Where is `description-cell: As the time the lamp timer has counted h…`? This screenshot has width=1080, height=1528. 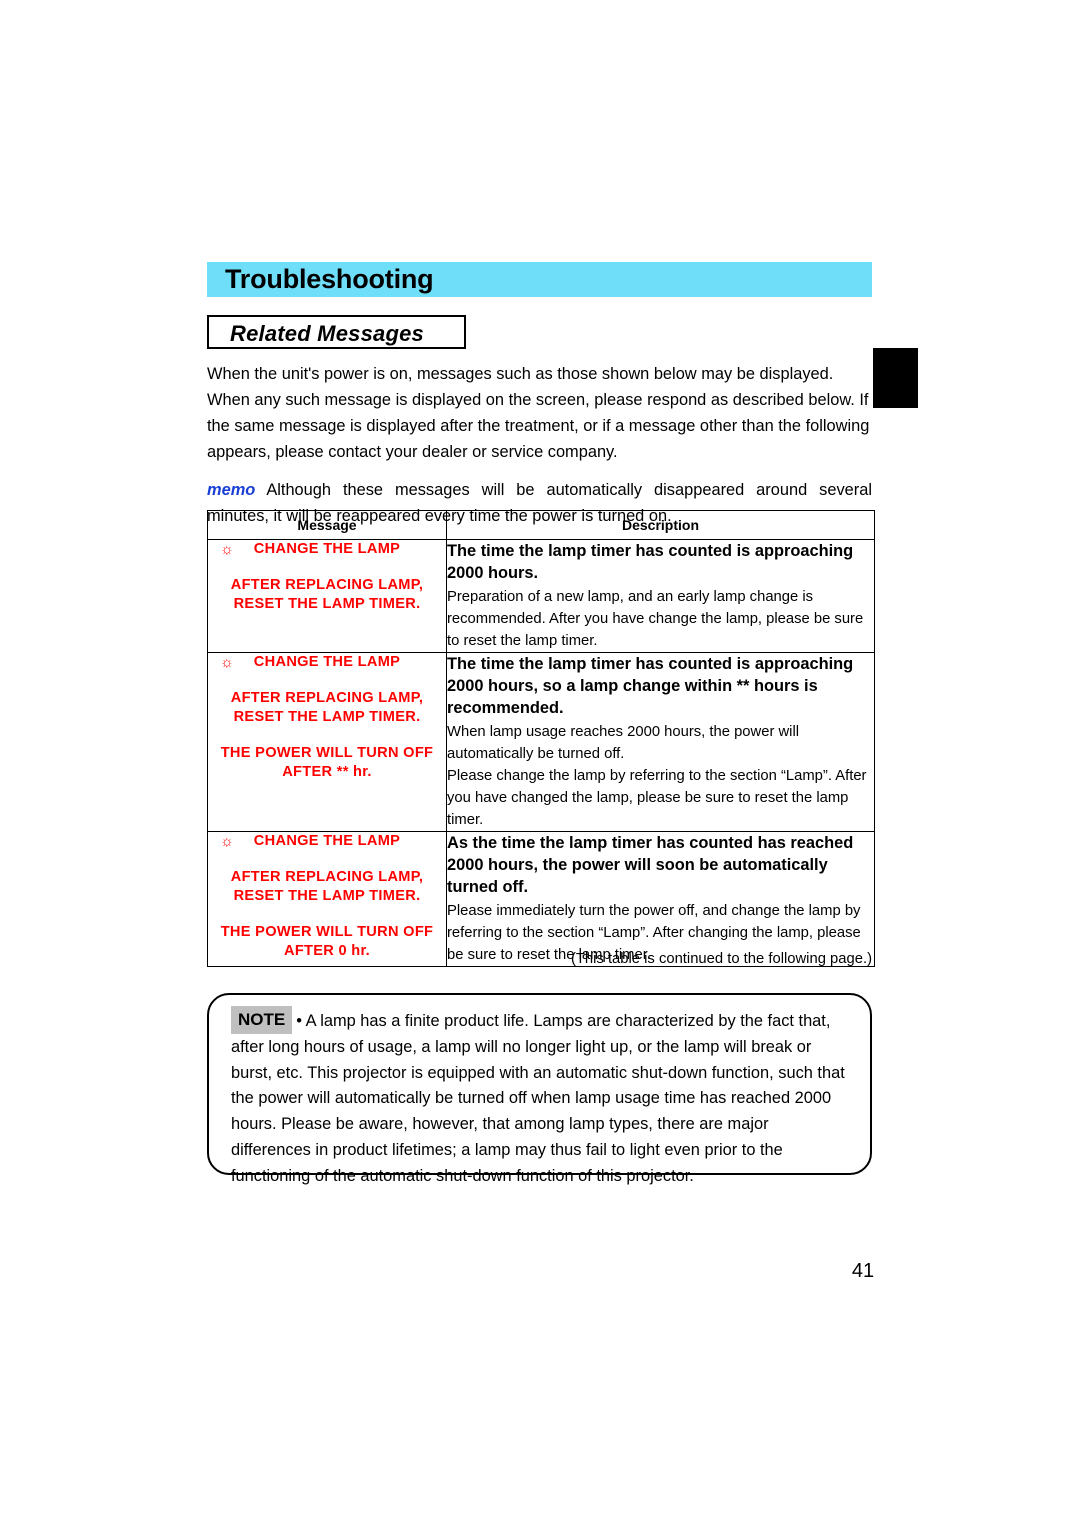
description-cell: As the time the lamp timer has counted h… is located at coordinates (660, 899).